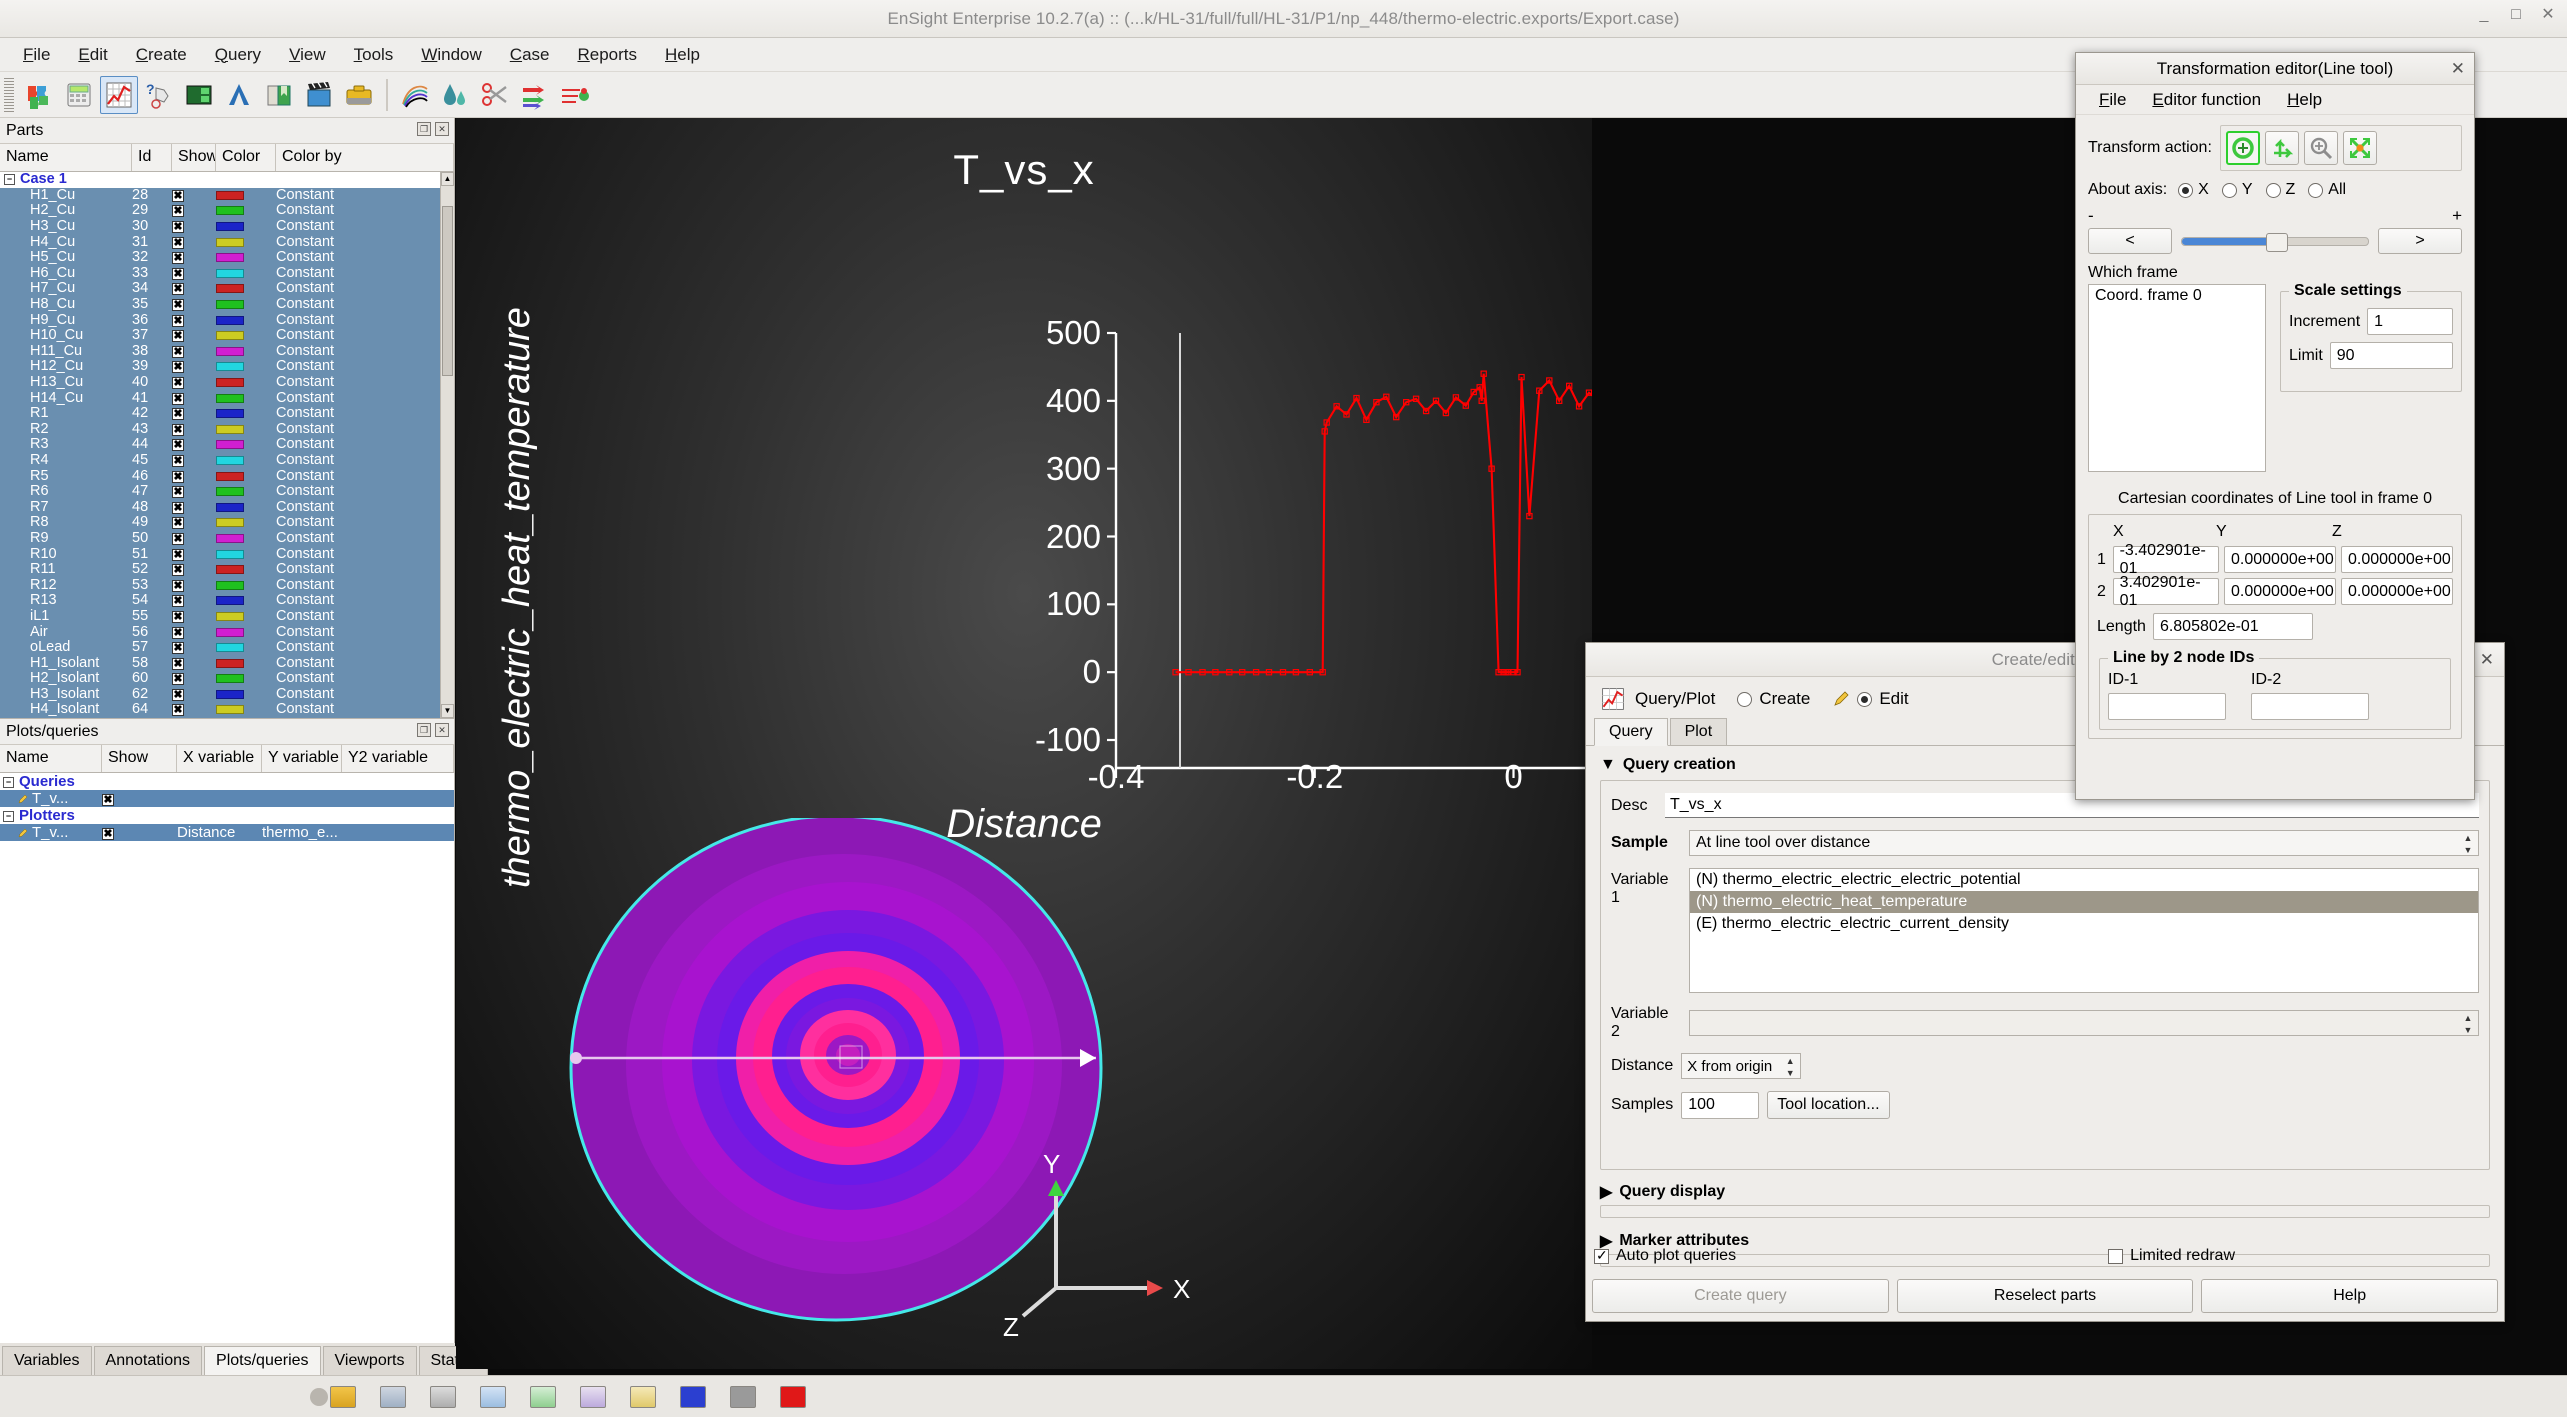  Describe the element at coordinates (2468, 844) in the screenshot. I see `sample-spinner-icon: ▲ ▼` at that location.